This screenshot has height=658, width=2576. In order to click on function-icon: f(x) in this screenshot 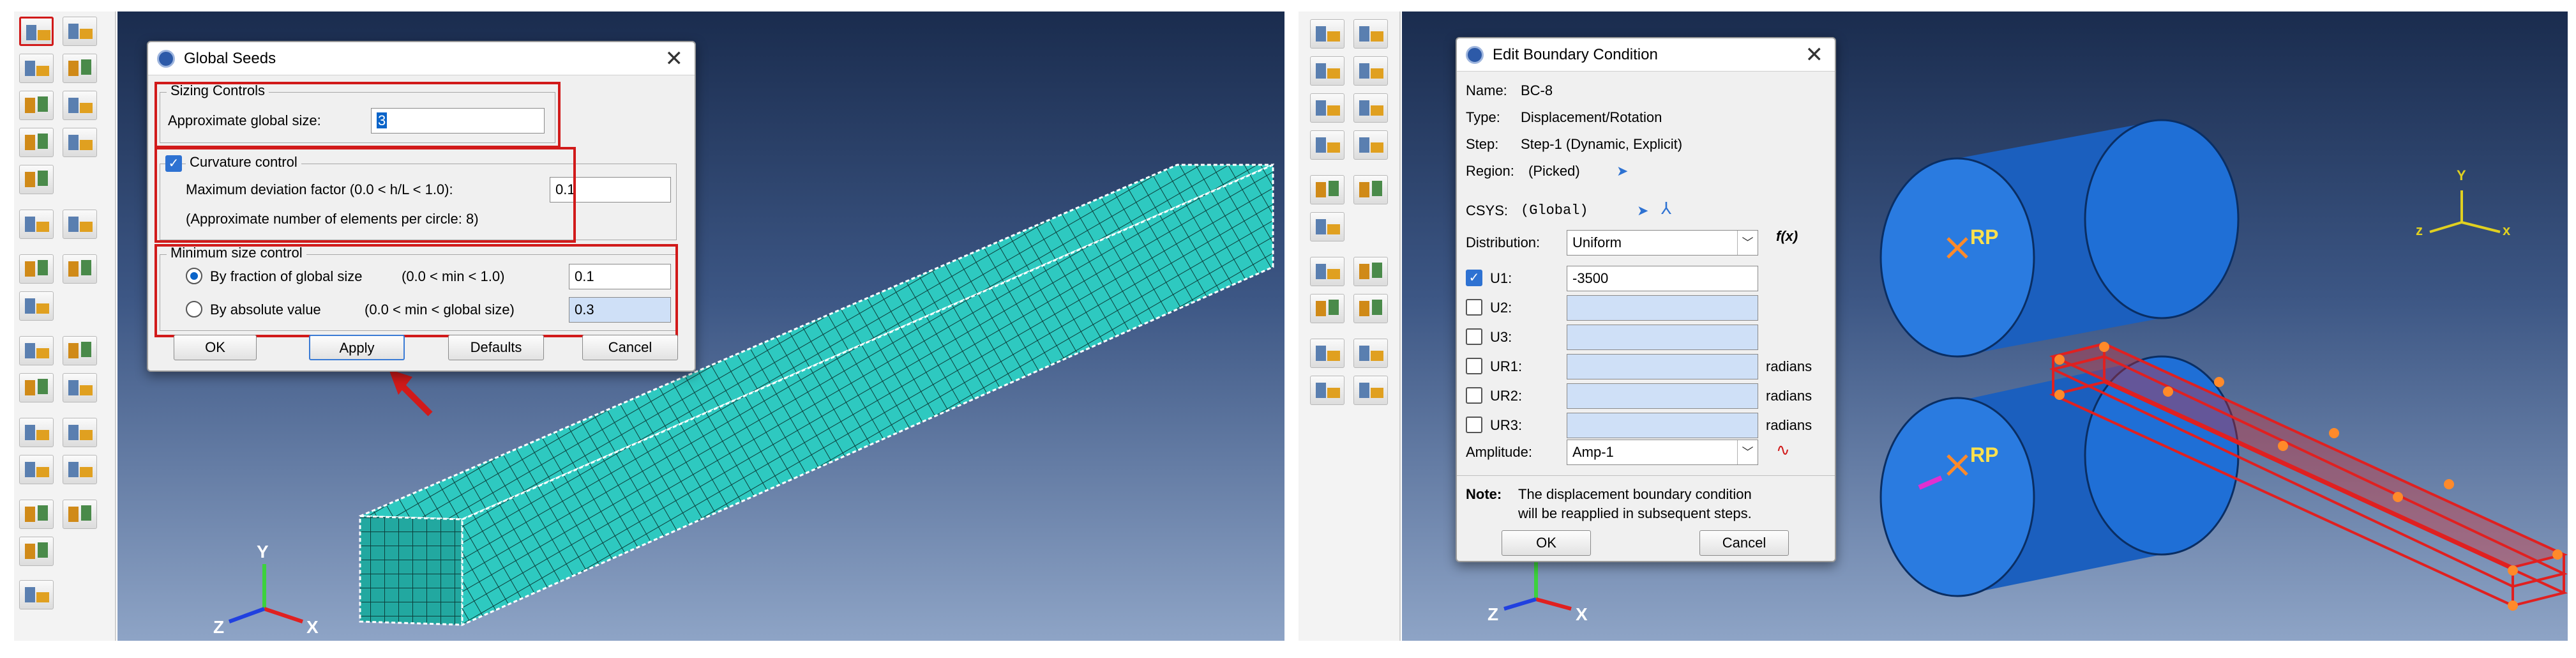, I will do `click(1787, 236)`.